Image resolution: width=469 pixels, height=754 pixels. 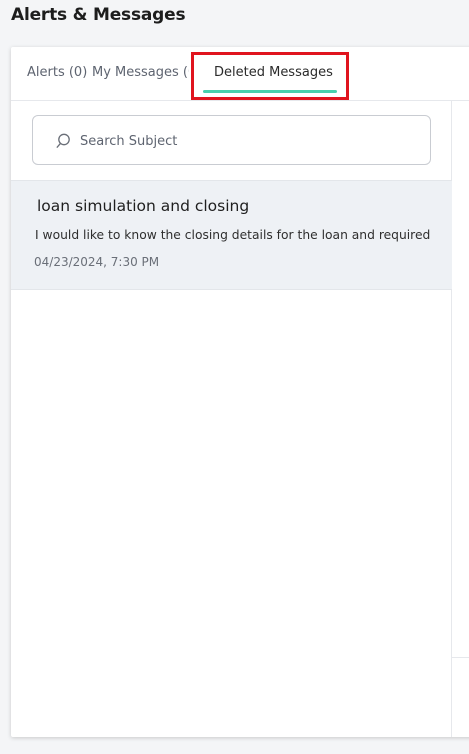 What do you see at coordinates (98, 15) in the screenshot?
I see `page-title: Alerts & Messages` at bounding box center [98, 15].